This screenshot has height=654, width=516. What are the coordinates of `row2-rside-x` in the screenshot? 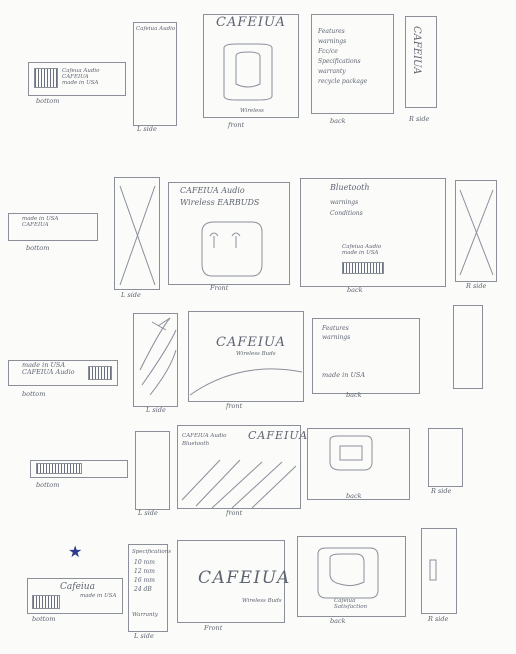 It's located at (476, 232).